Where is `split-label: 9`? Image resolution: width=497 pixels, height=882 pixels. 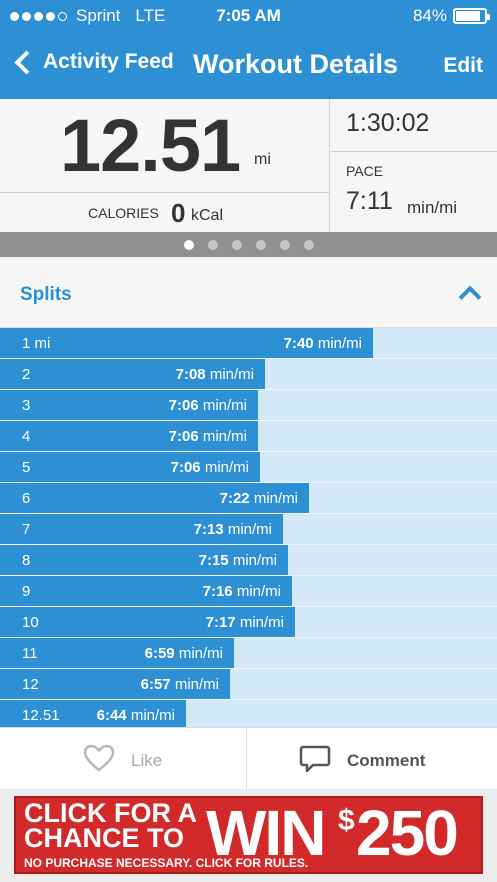 split-label: 9 is located at coordinates (26, 591).